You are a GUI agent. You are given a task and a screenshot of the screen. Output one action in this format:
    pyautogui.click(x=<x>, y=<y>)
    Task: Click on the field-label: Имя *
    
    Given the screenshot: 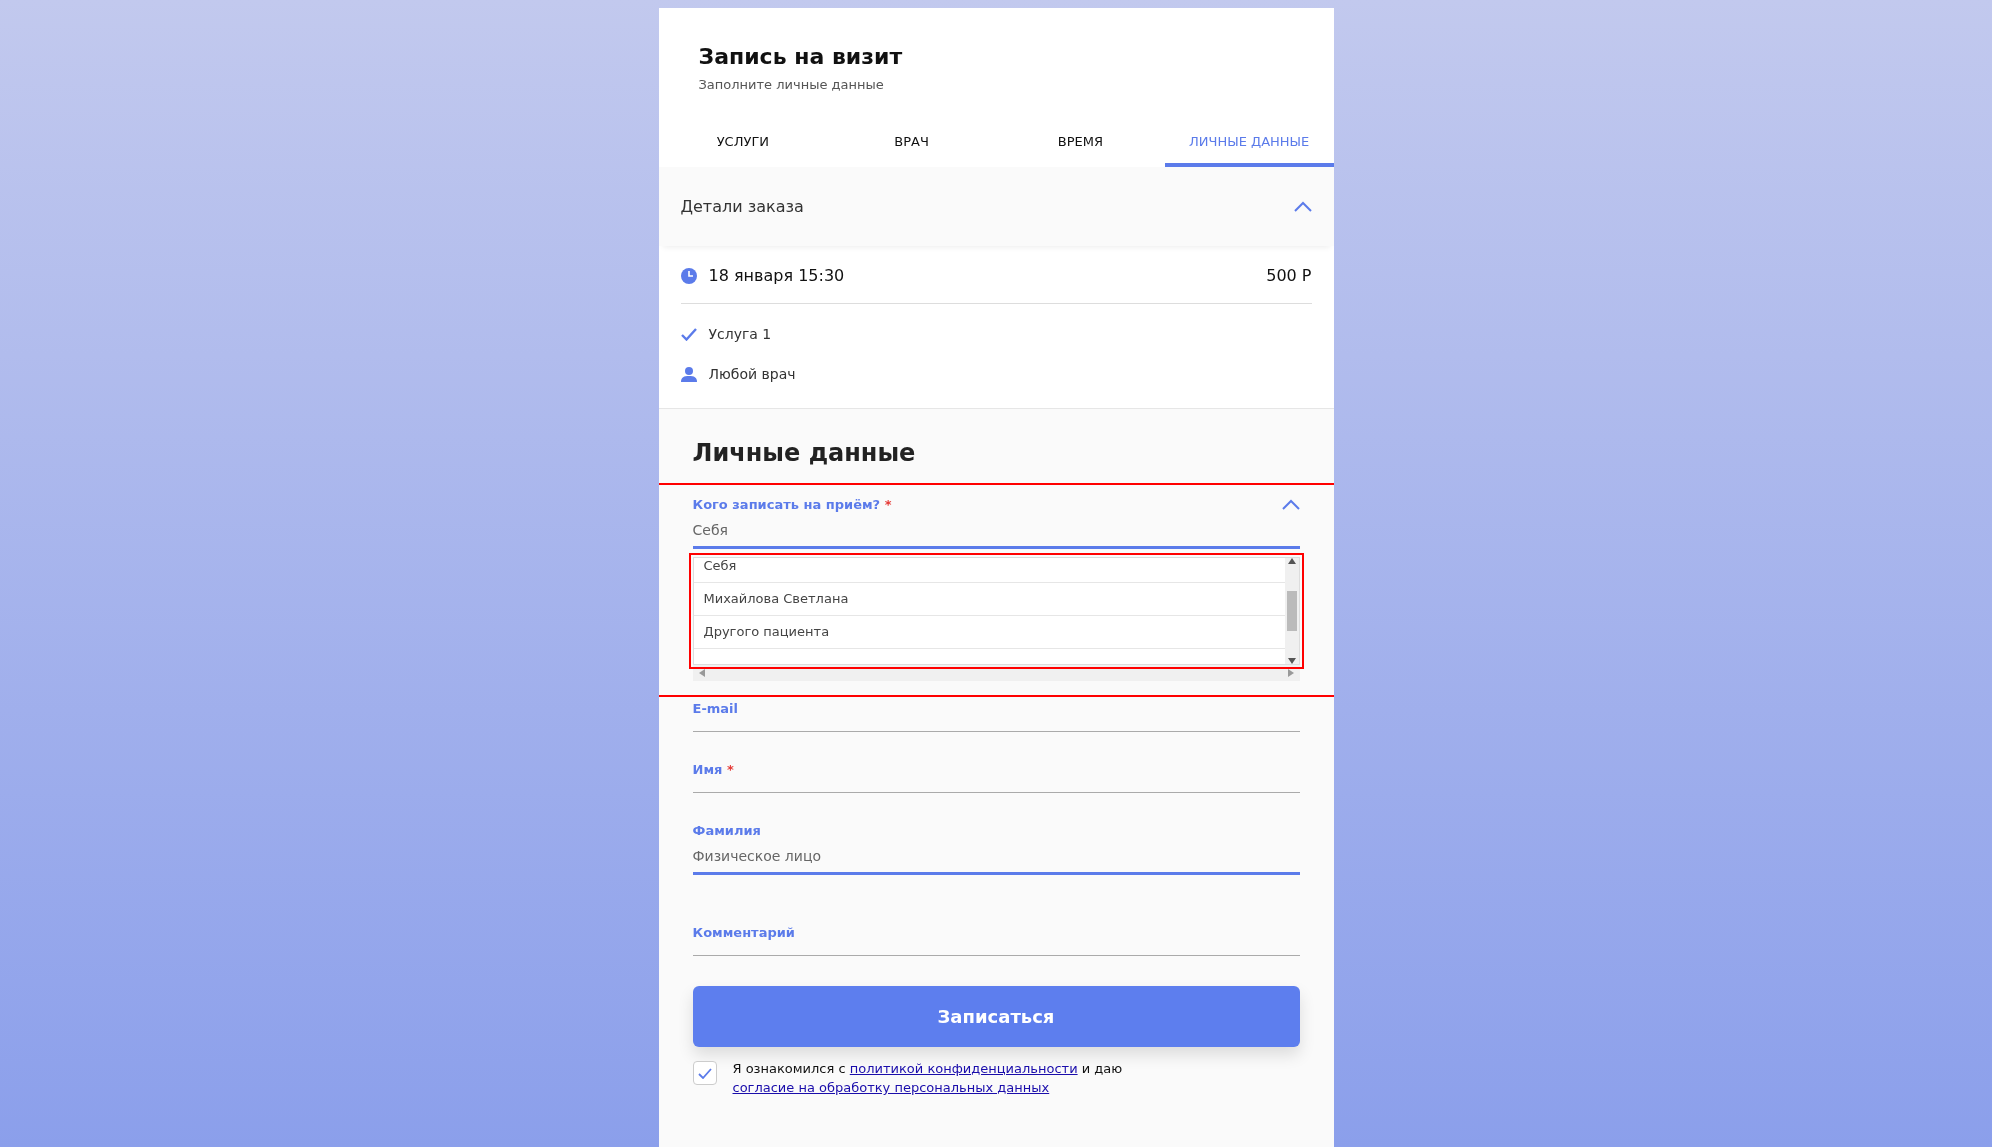 What is the action you would take?
    pyautogui.click(x=713, y=769)
    